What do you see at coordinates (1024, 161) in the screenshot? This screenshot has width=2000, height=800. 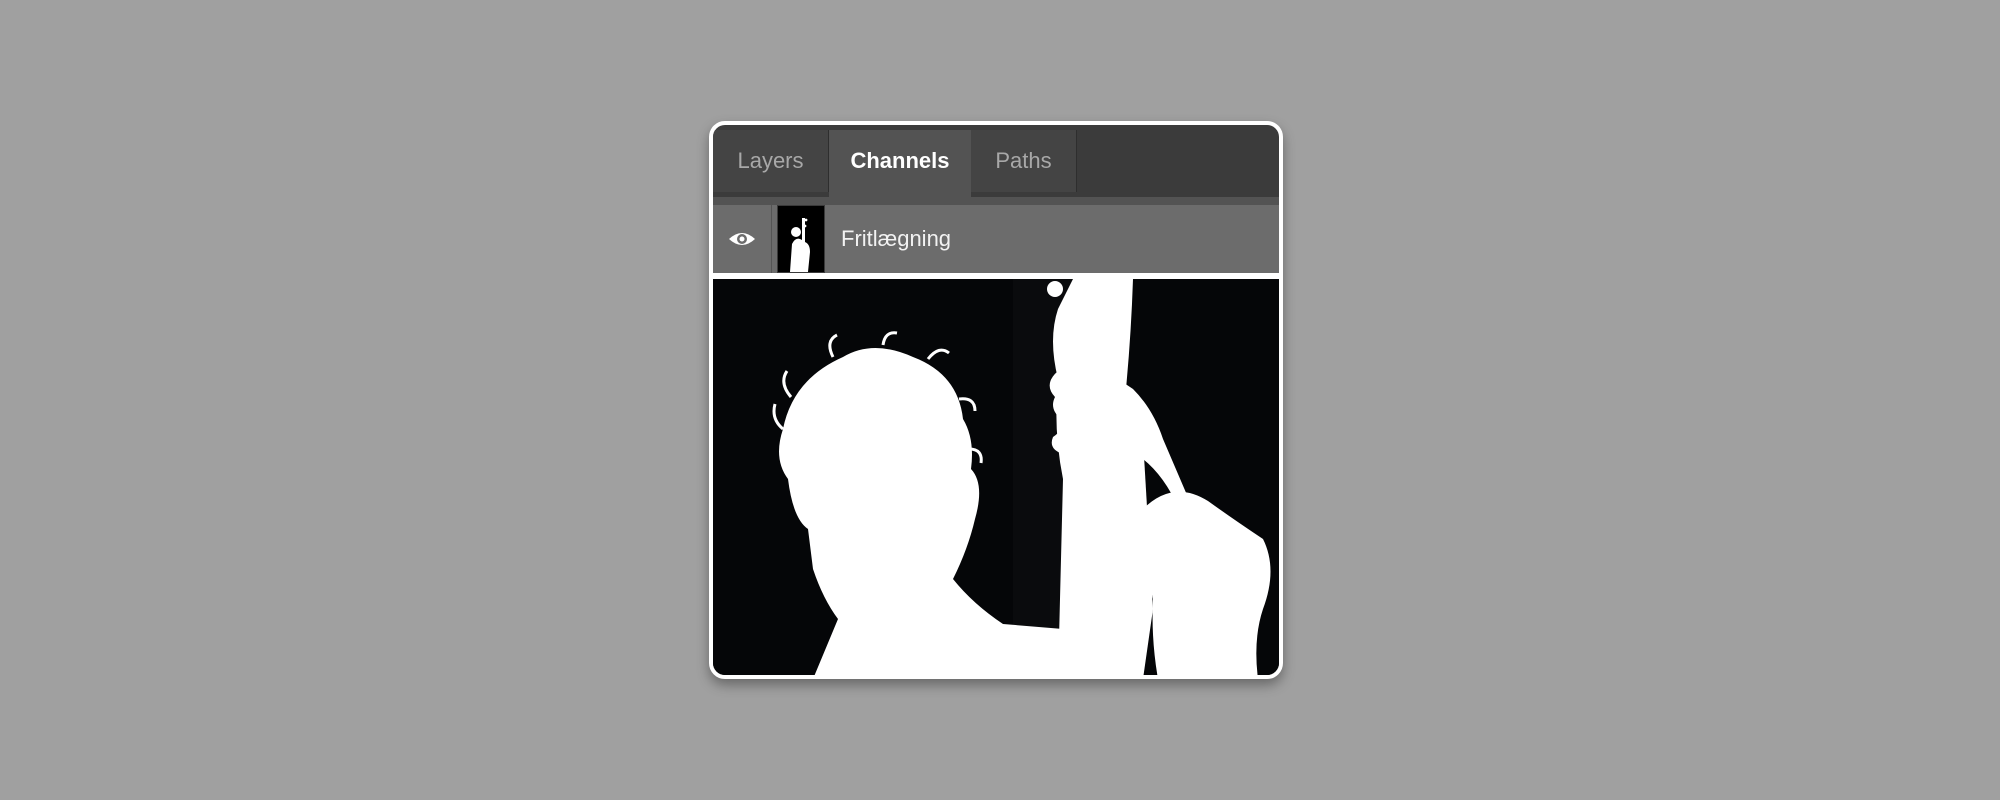 I see `tab-paths: Paths` at bounding box center [1024, 161].